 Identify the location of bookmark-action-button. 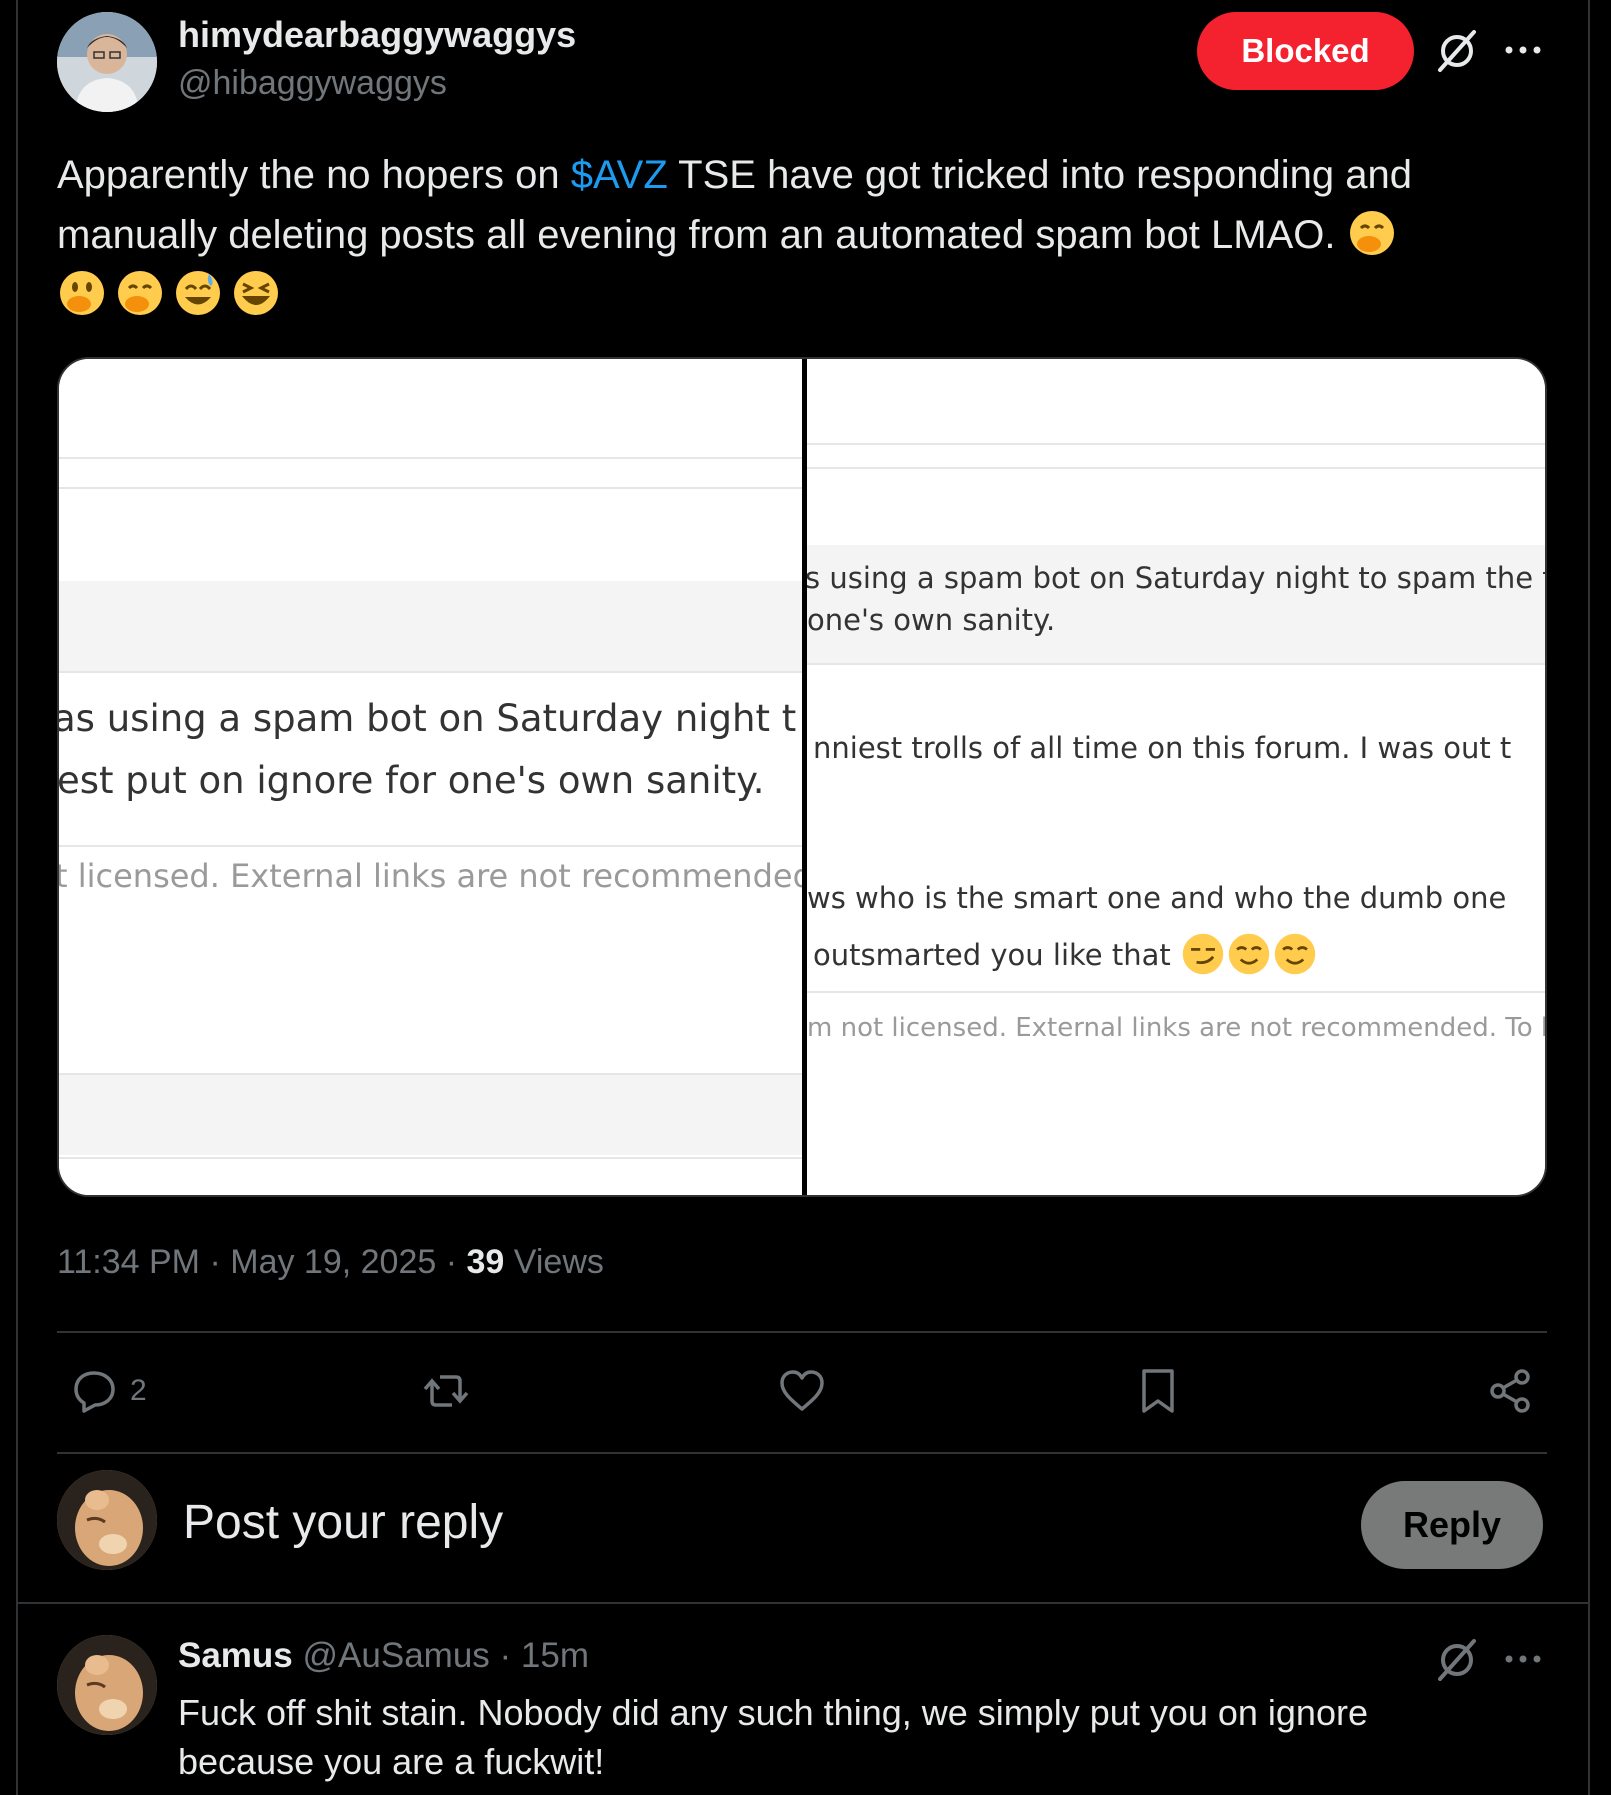
(1158, 1391).